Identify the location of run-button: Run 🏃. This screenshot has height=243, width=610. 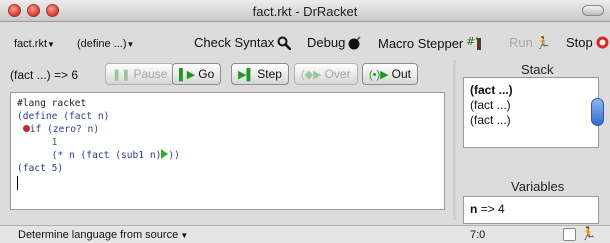
(530, 42).